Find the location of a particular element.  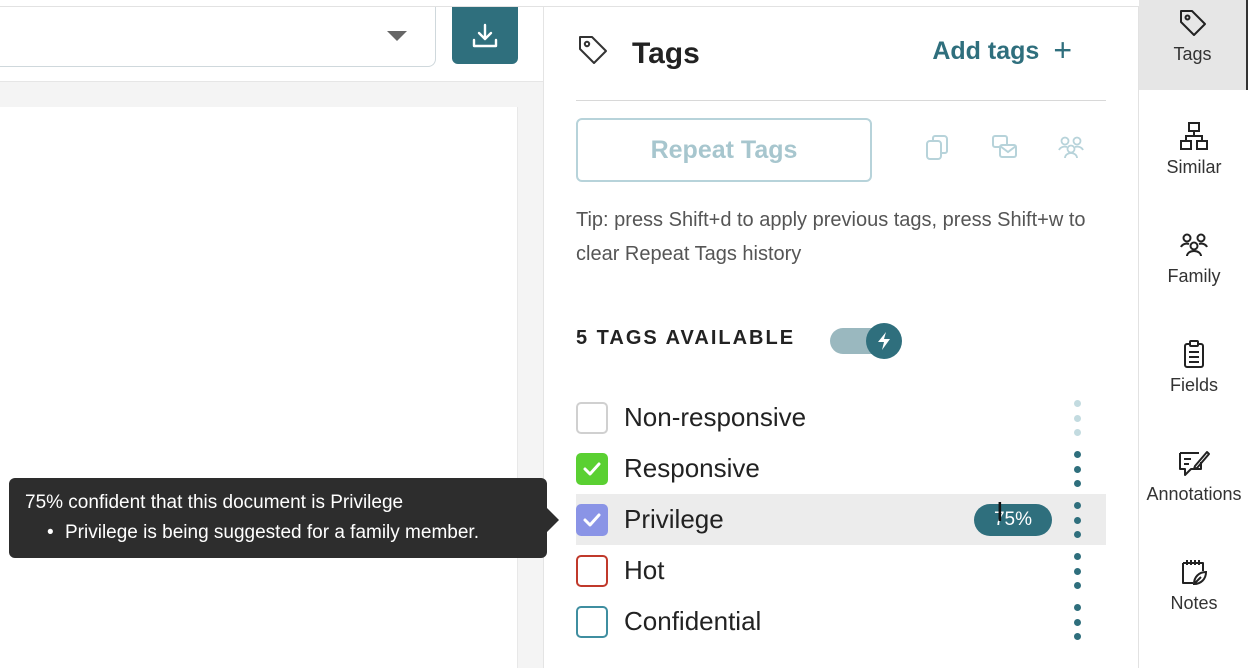

rail-item-annotations: Annotations is located at coordinates (1193, 484).